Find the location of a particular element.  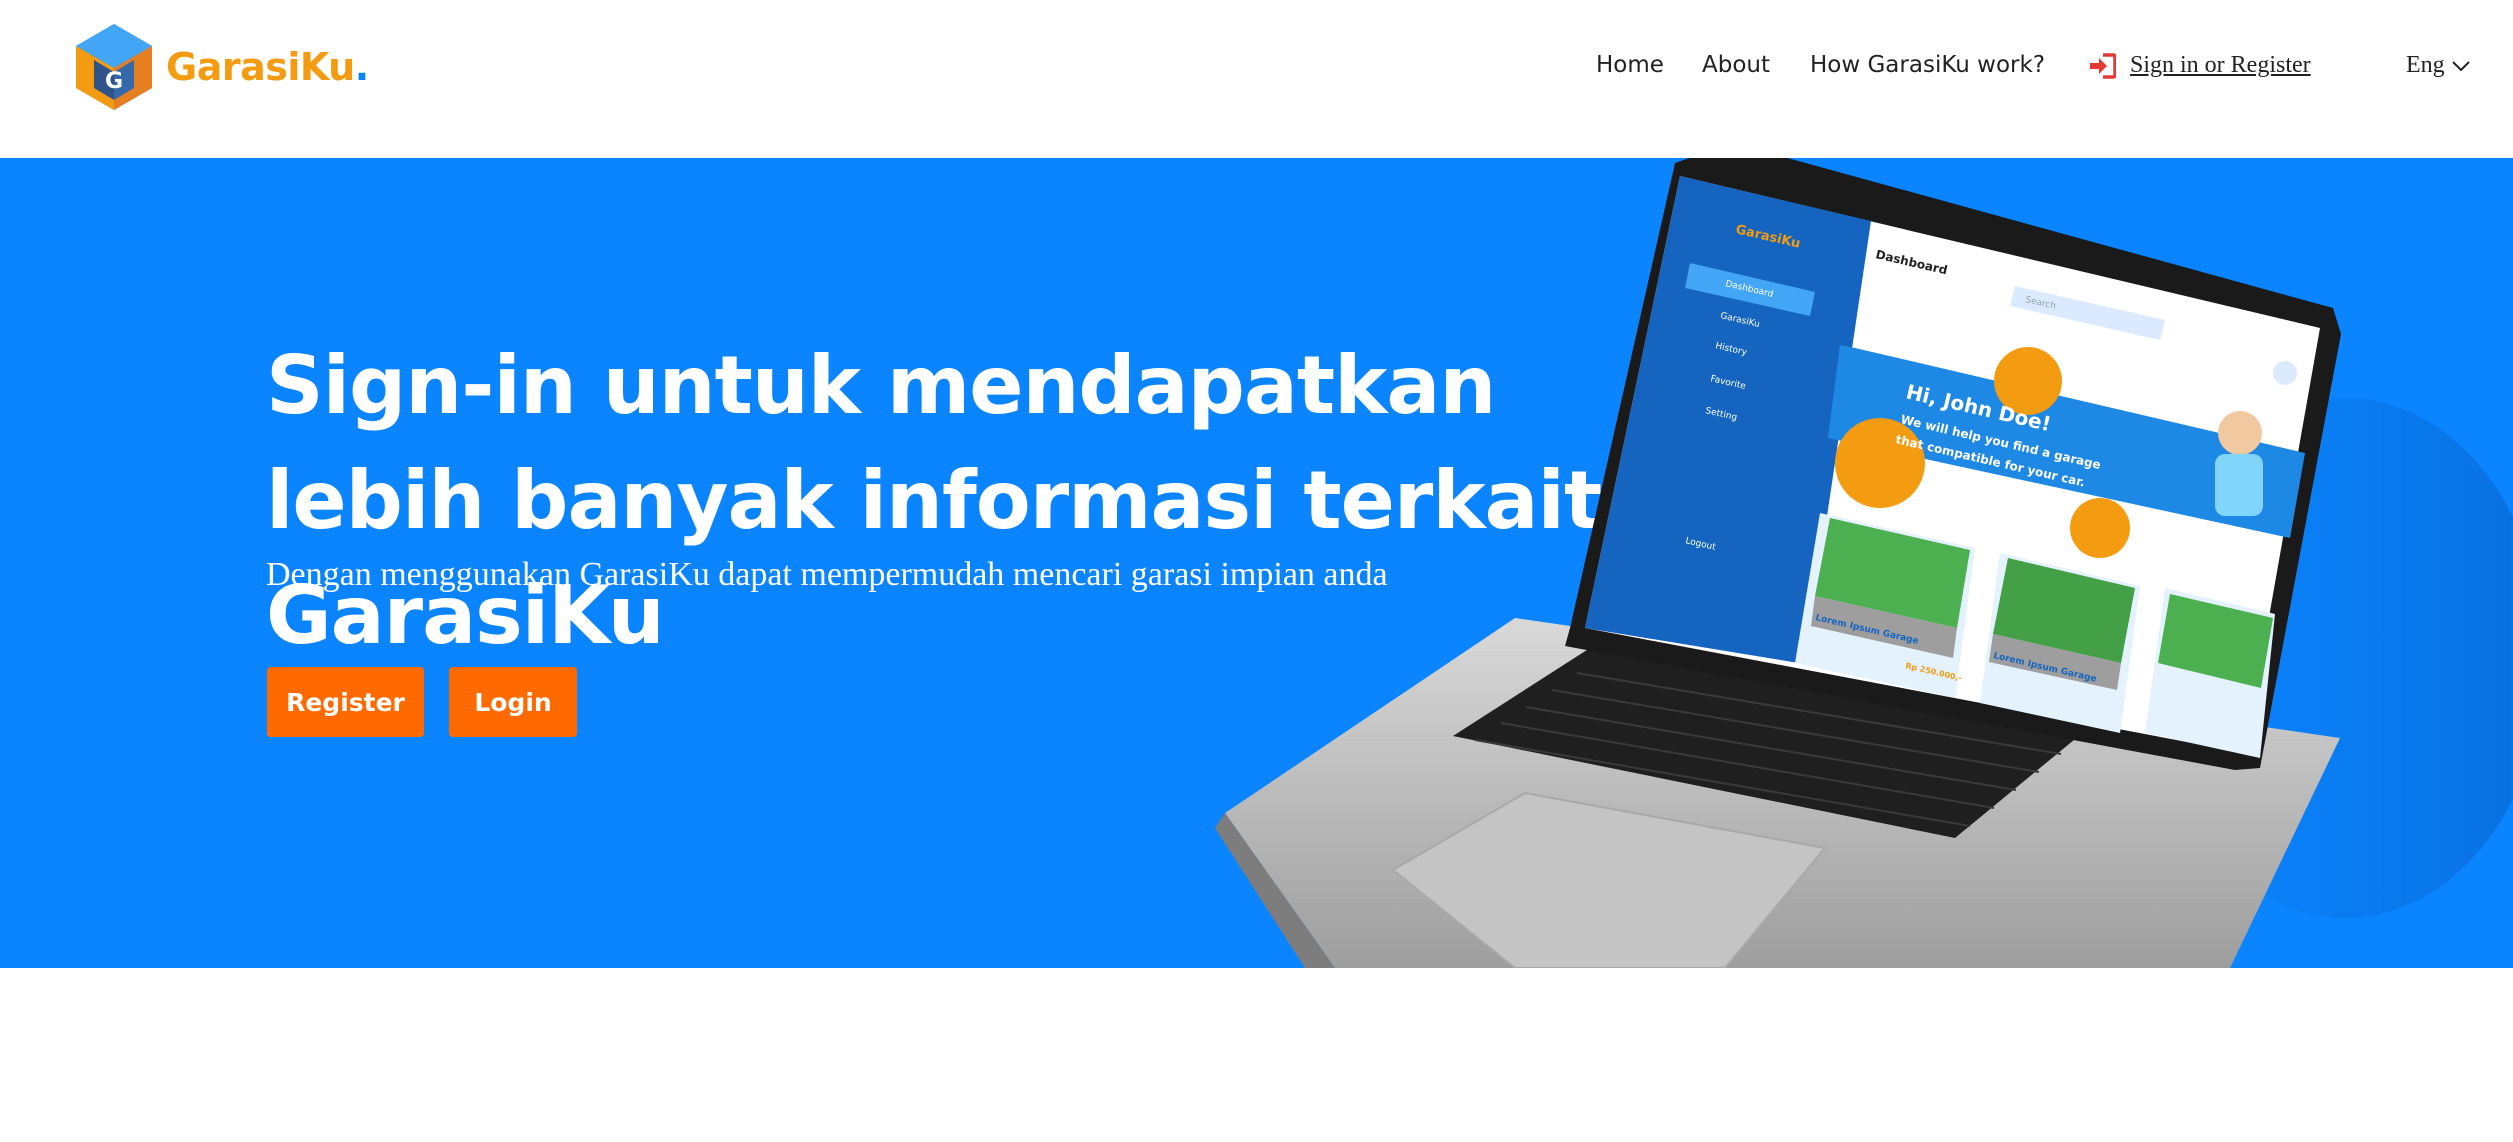

brand-logo: G GarasiKu. is located at coordinates (221, 67).